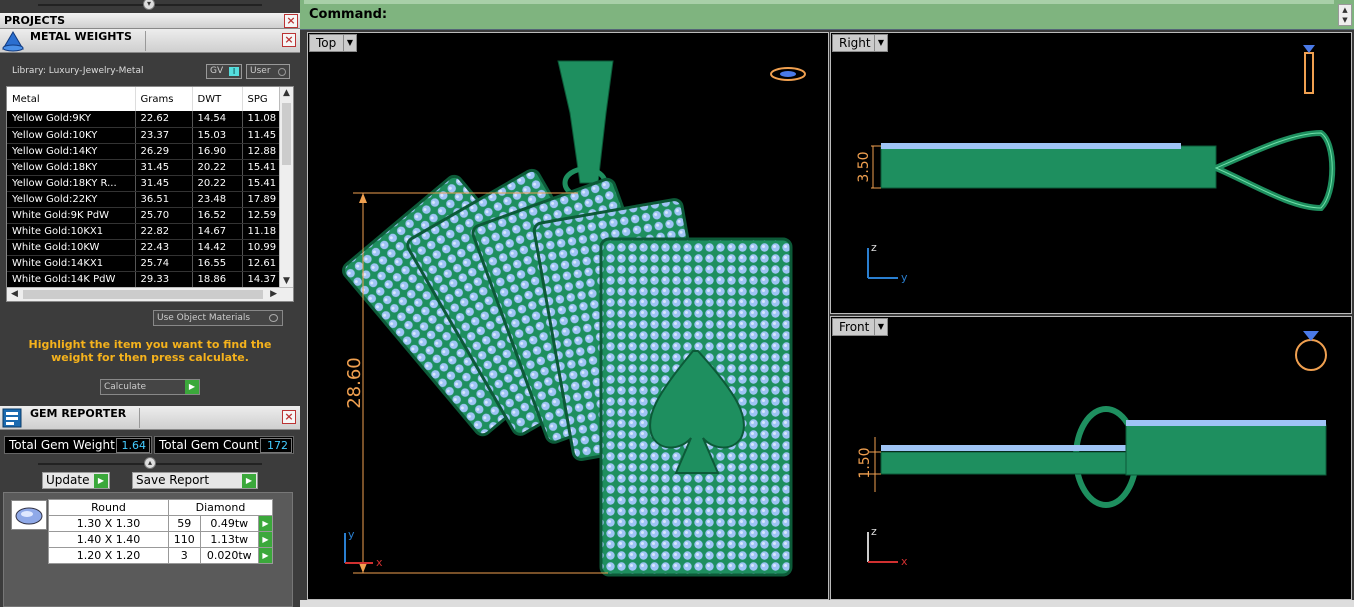 This screenshot has width=1354, height=607. Describe the element at coordinates (217, 151) in the screenshot. I see `table-cell: 16.90` at that location.